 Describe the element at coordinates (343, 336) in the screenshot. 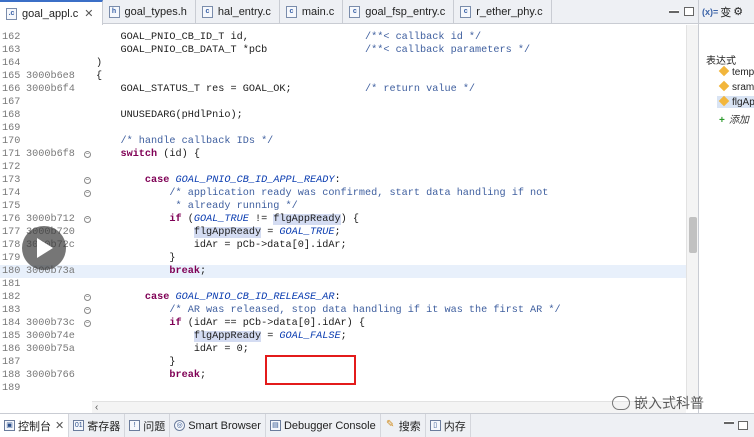

I see `code-line: 185 3000b74e flgAppReady = GOAL_FALSE;` at that location.